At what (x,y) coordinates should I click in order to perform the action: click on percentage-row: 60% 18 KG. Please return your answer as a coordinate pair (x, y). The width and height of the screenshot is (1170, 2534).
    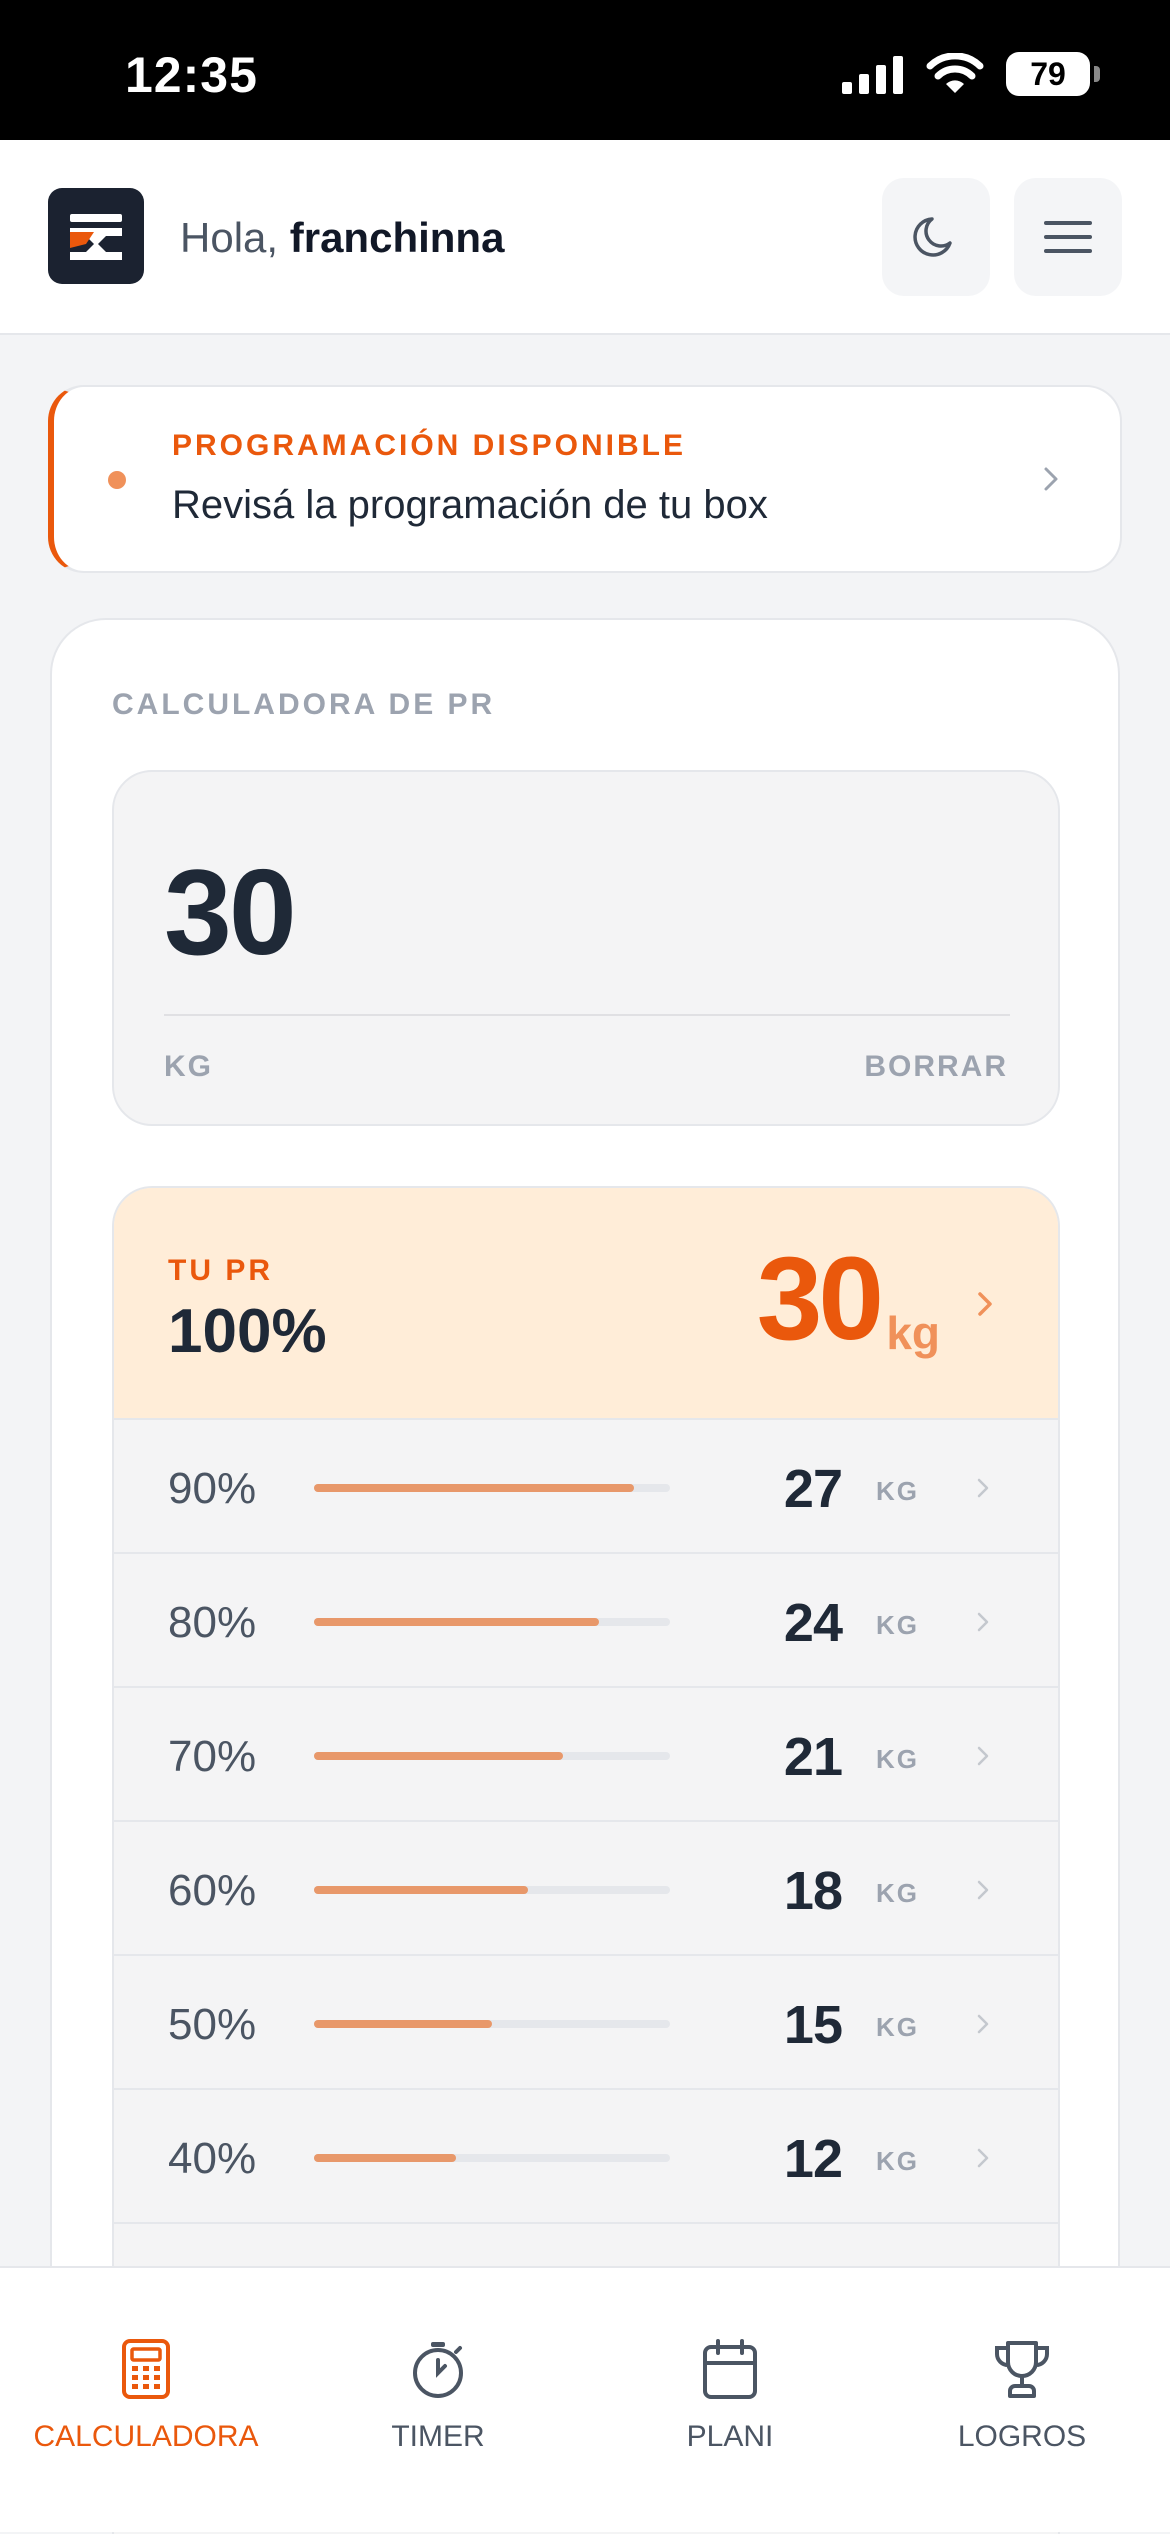
    Looking at the image, I should click on (586, 1889).